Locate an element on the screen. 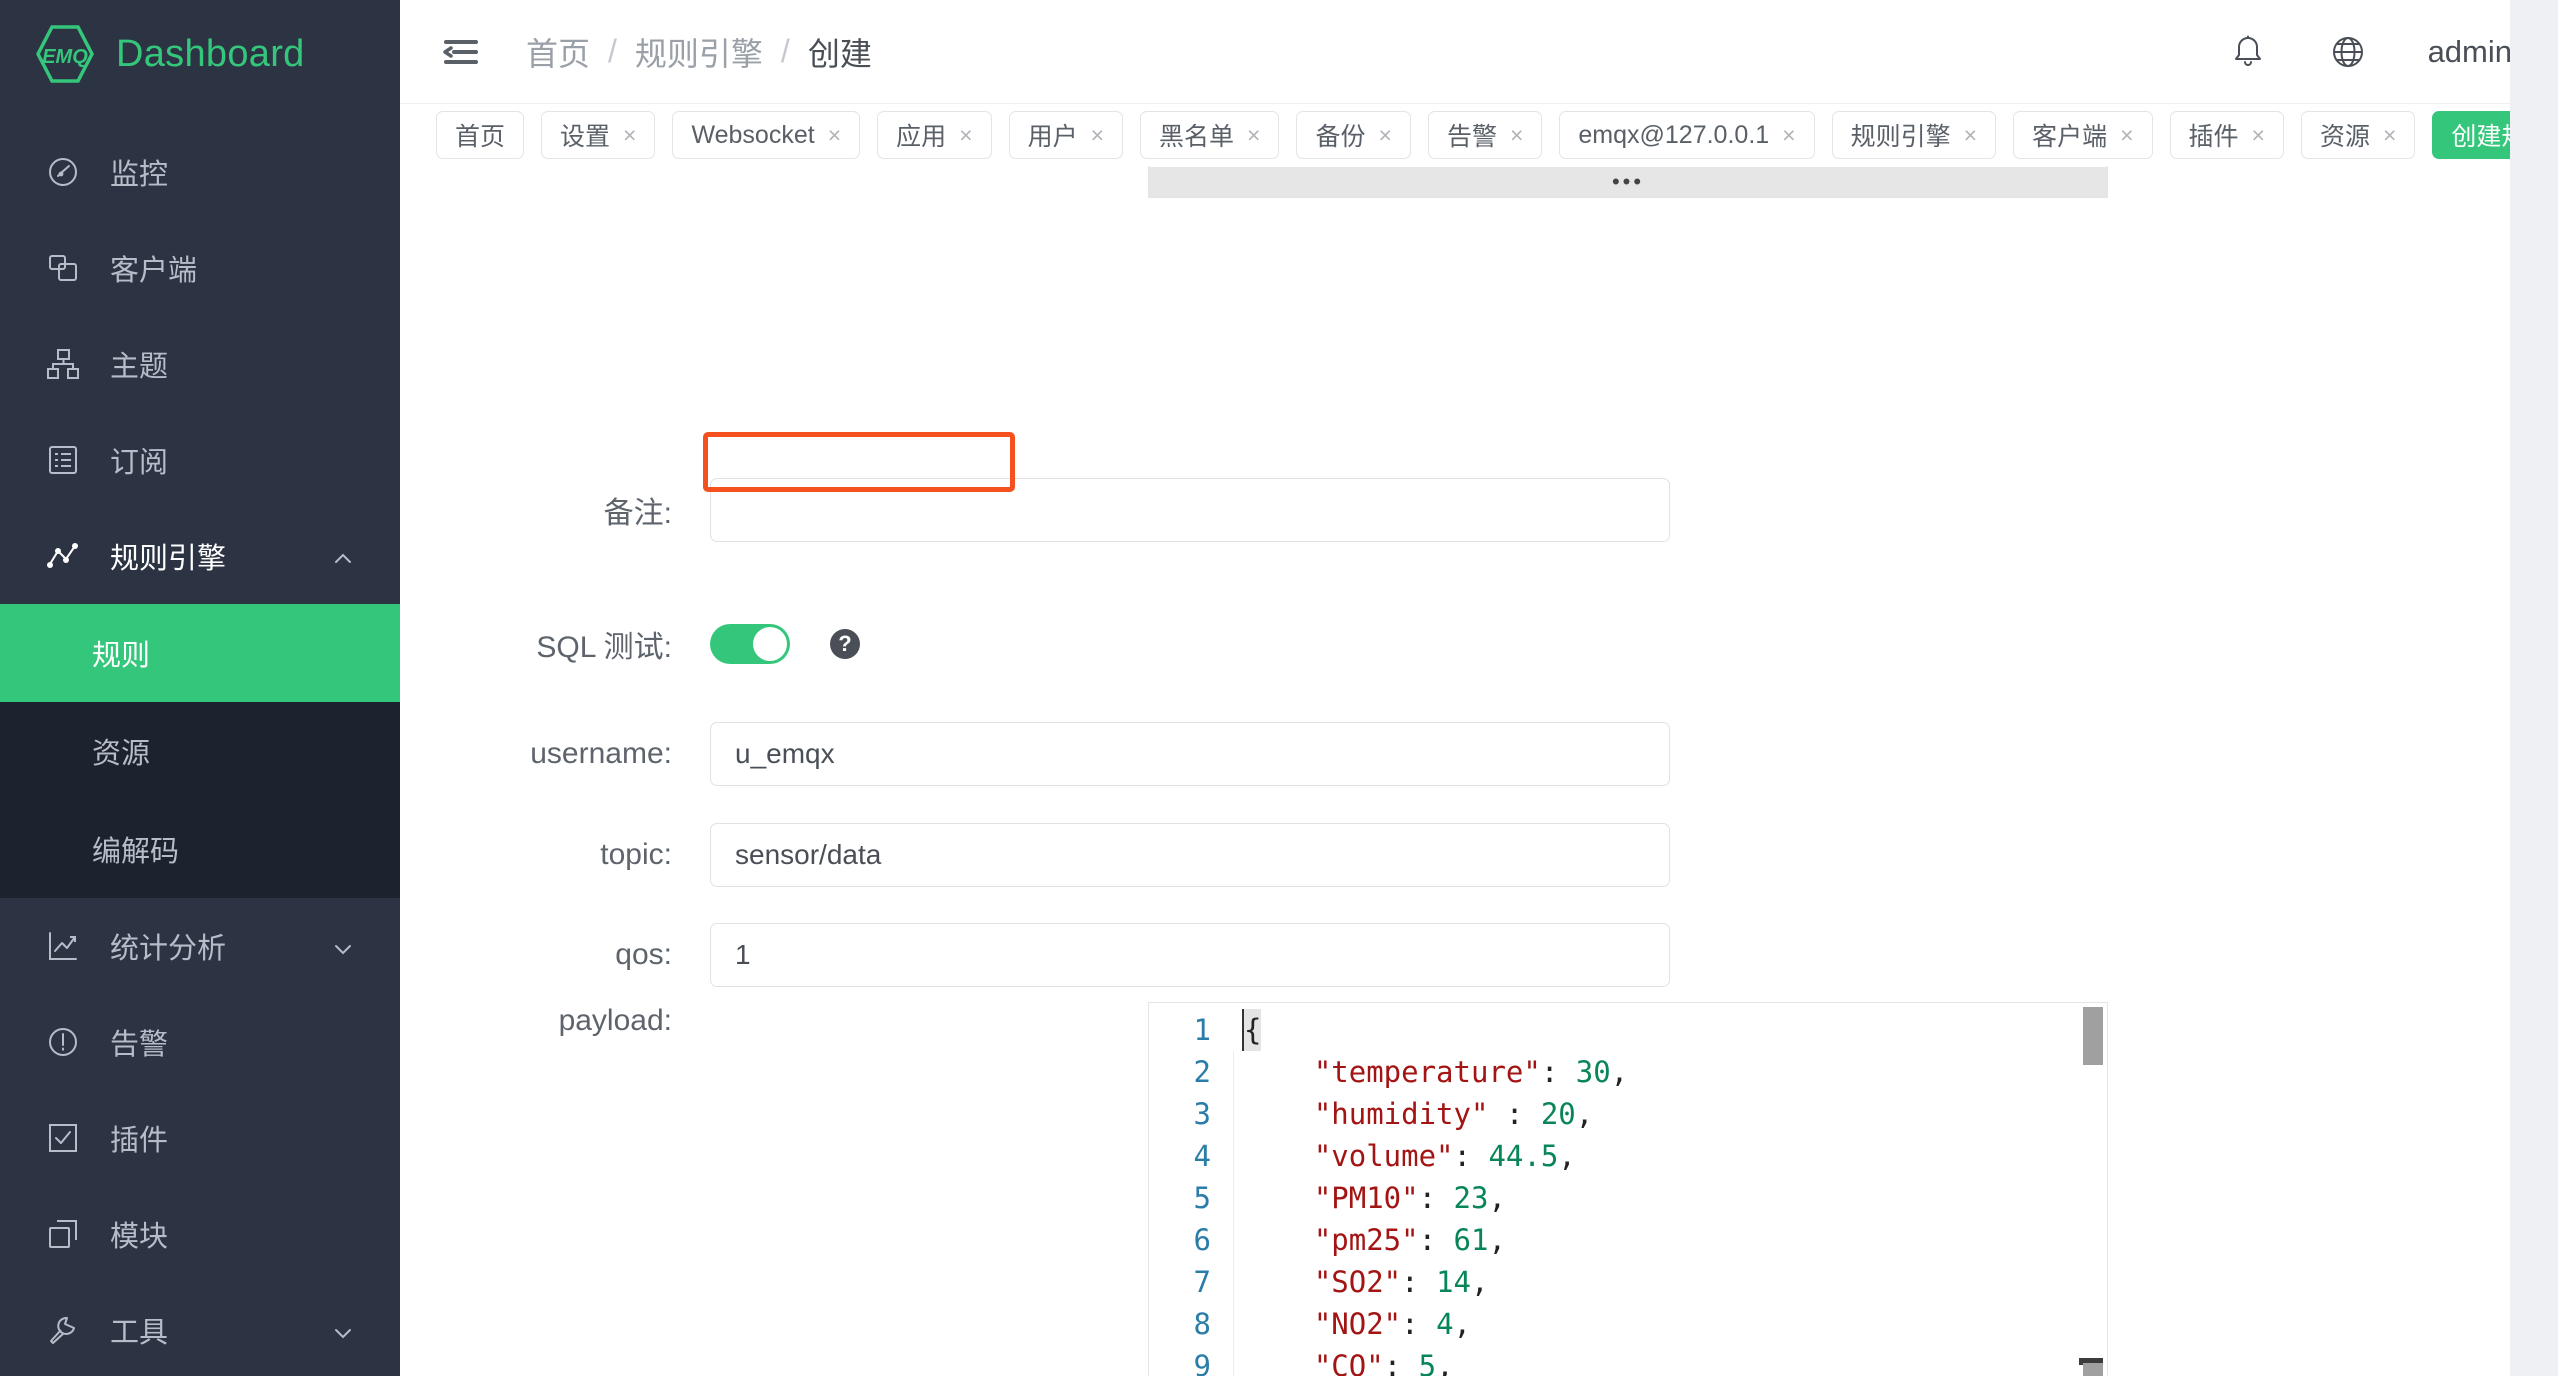  resize-dots-icon: ••• is located at coordinates (1628, 181).